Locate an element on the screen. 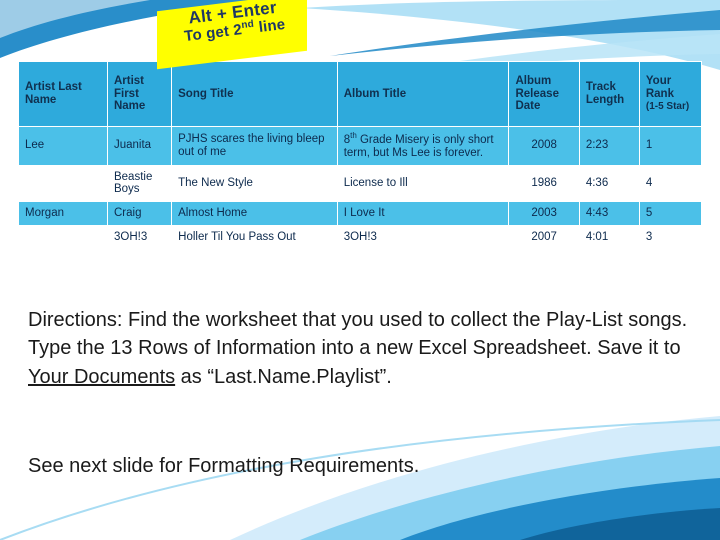  header-song-title: Song Title is located at coordinates (254, 94).